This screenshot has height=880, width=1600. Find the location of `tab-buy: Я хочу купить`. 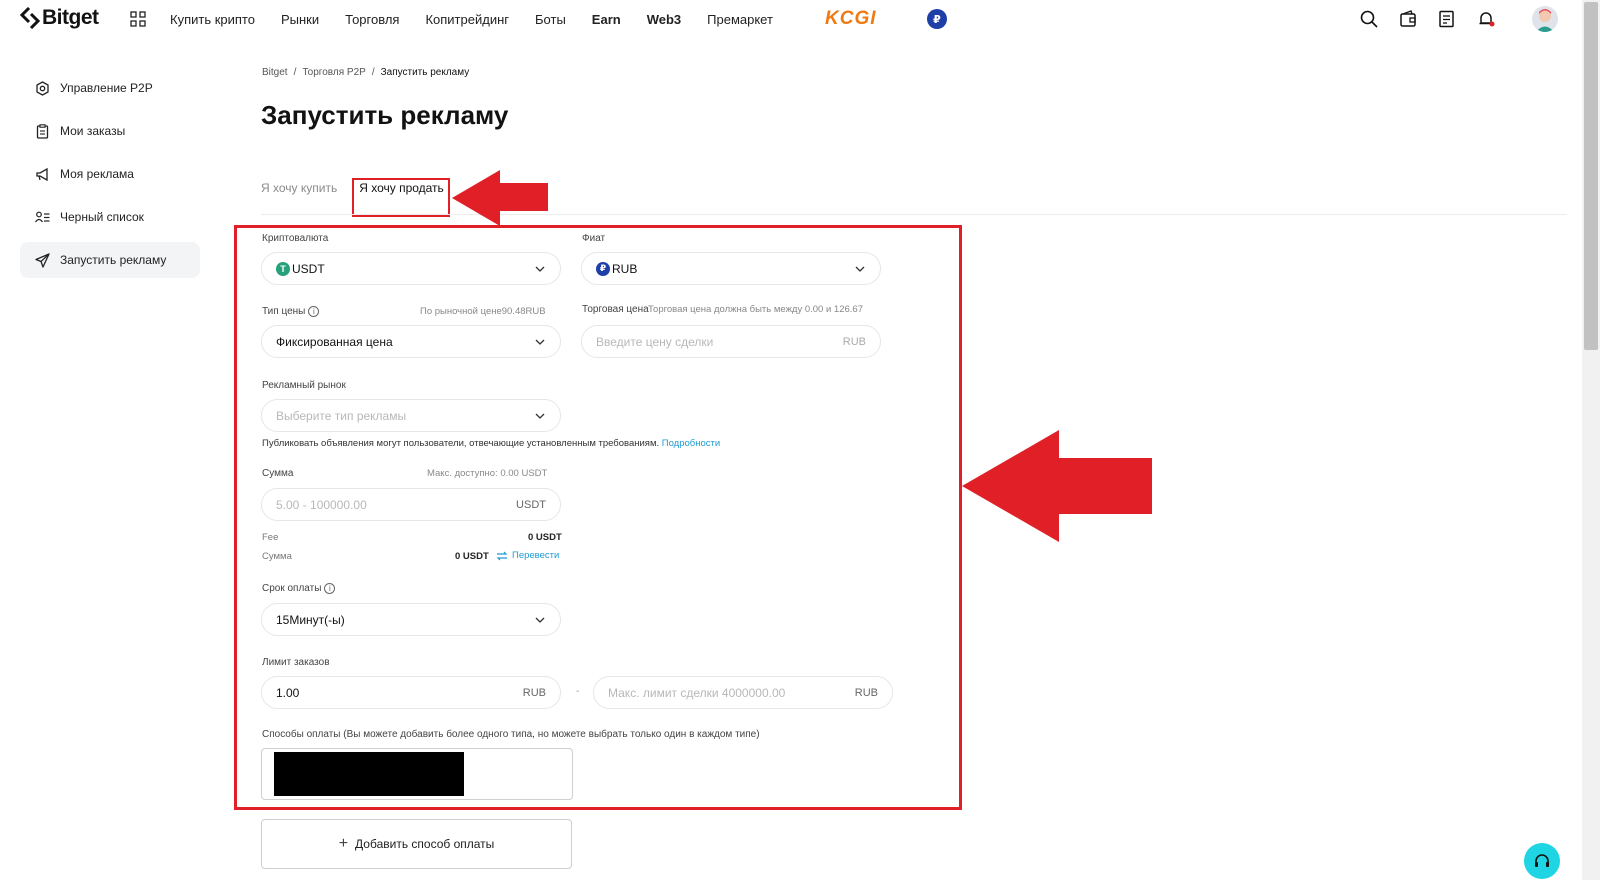

tab-buy: Я хочу купить is located at coordinates (299, 188).